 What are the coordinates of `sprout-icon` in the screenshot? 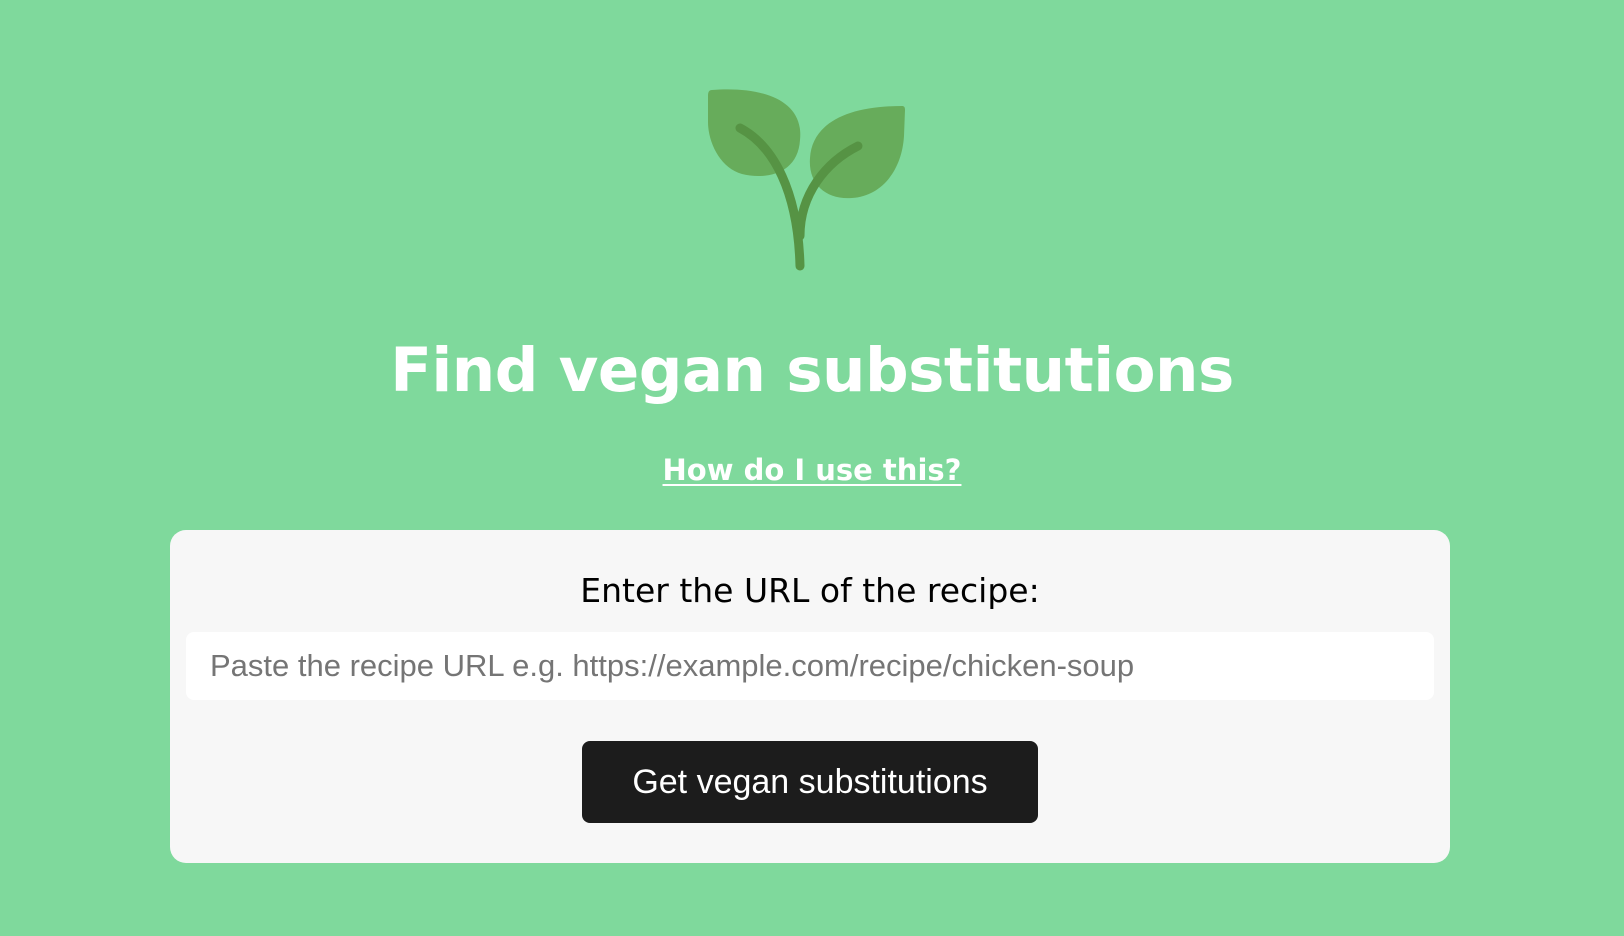 It's located at (806, 180).